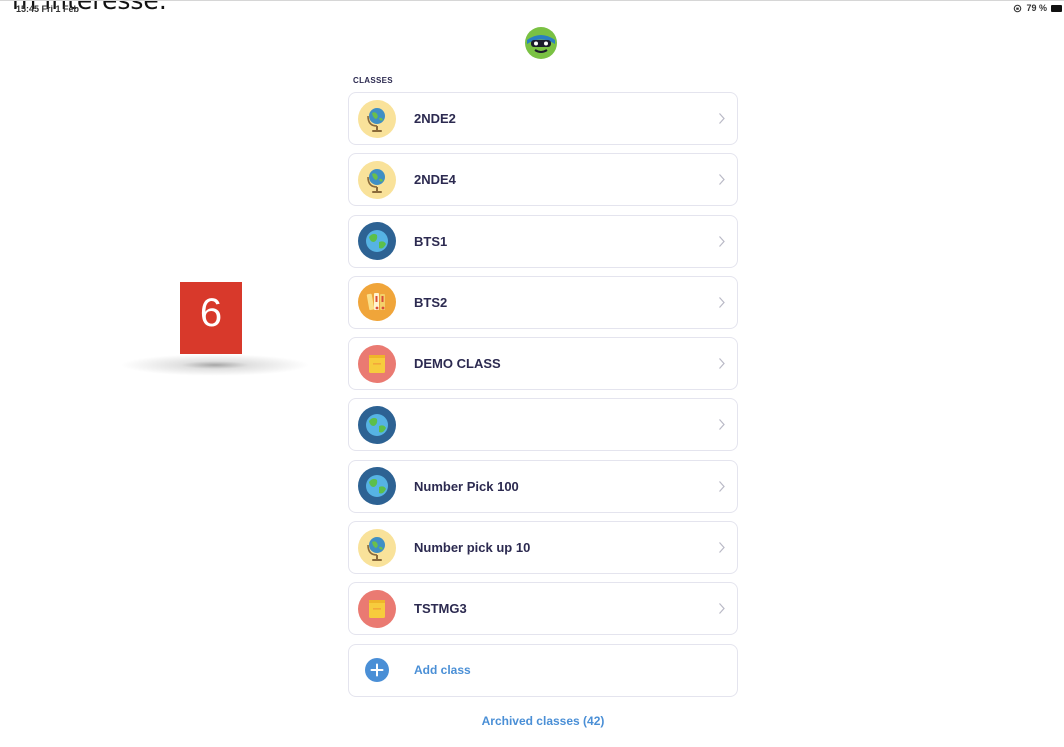 The width and height of the screenshot is (1064, 747). I want to click on class-name: DEMO CLASS, so click(457, 364).